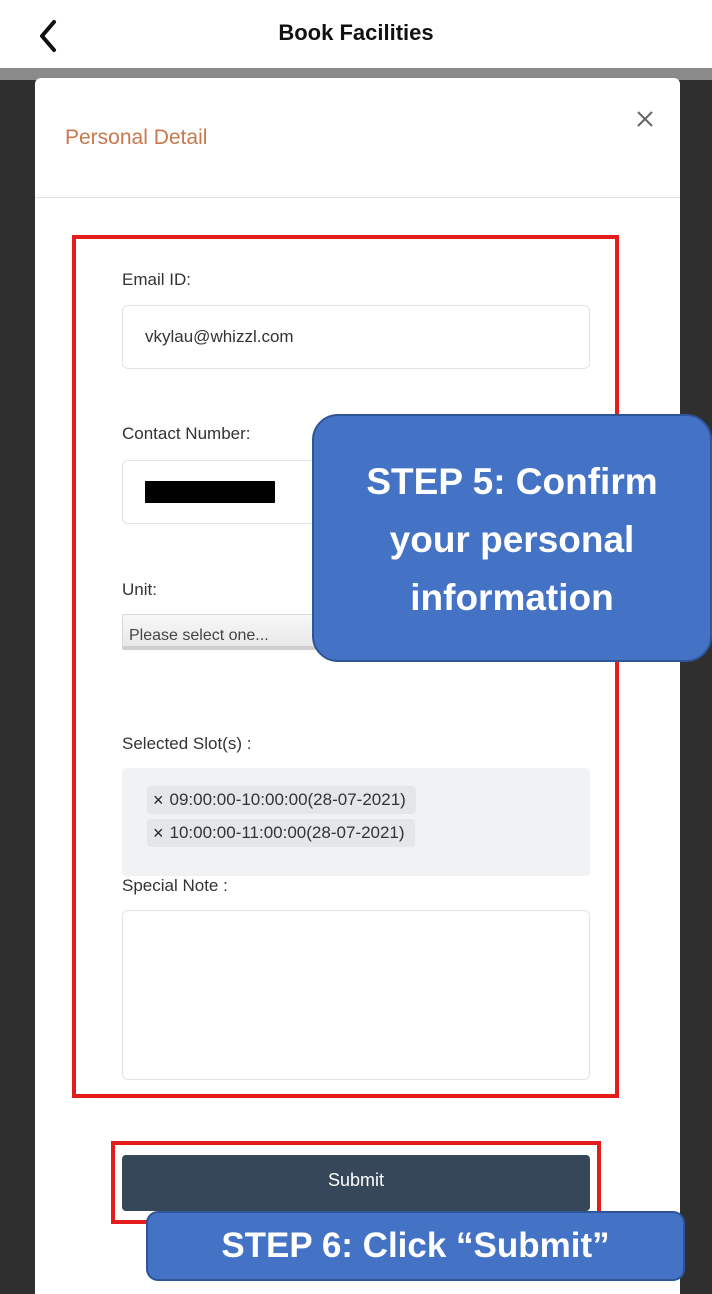 This screenshot has height=1294, width=712. I want to click on page-title: Book Facilities, so click(356, 32).